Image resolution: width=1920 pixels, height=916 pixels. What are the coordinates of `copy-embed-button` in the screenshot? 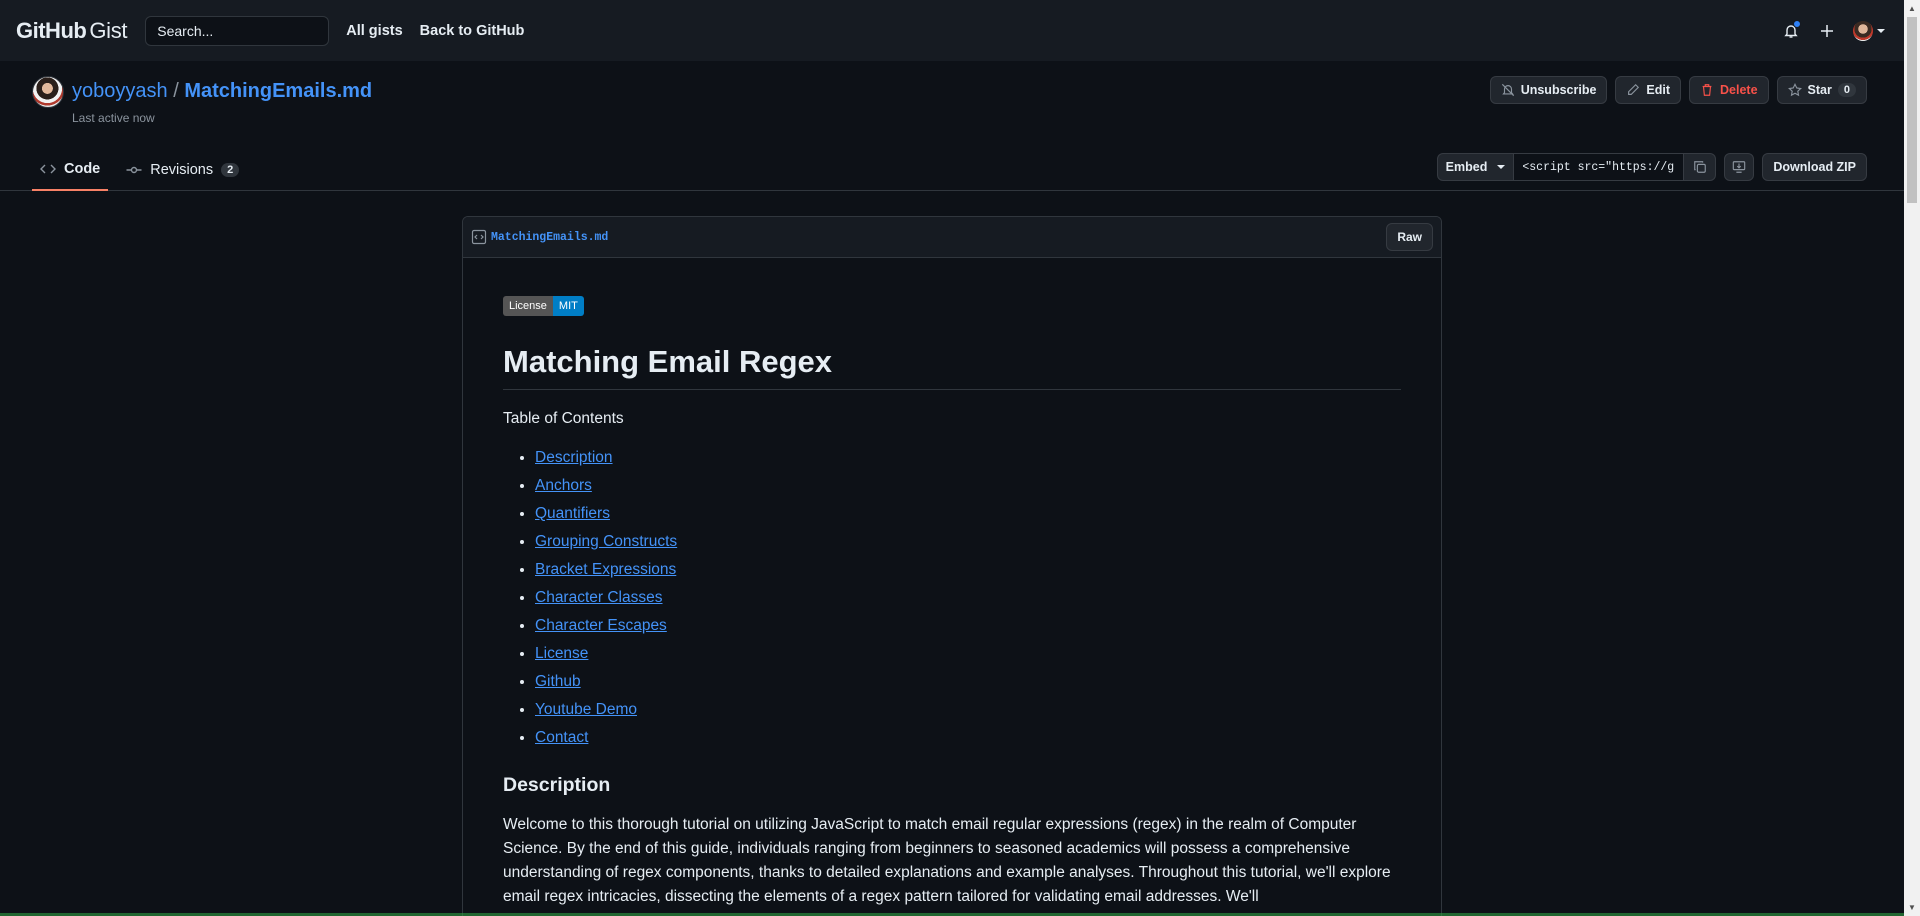 It's located at (1700, 167).